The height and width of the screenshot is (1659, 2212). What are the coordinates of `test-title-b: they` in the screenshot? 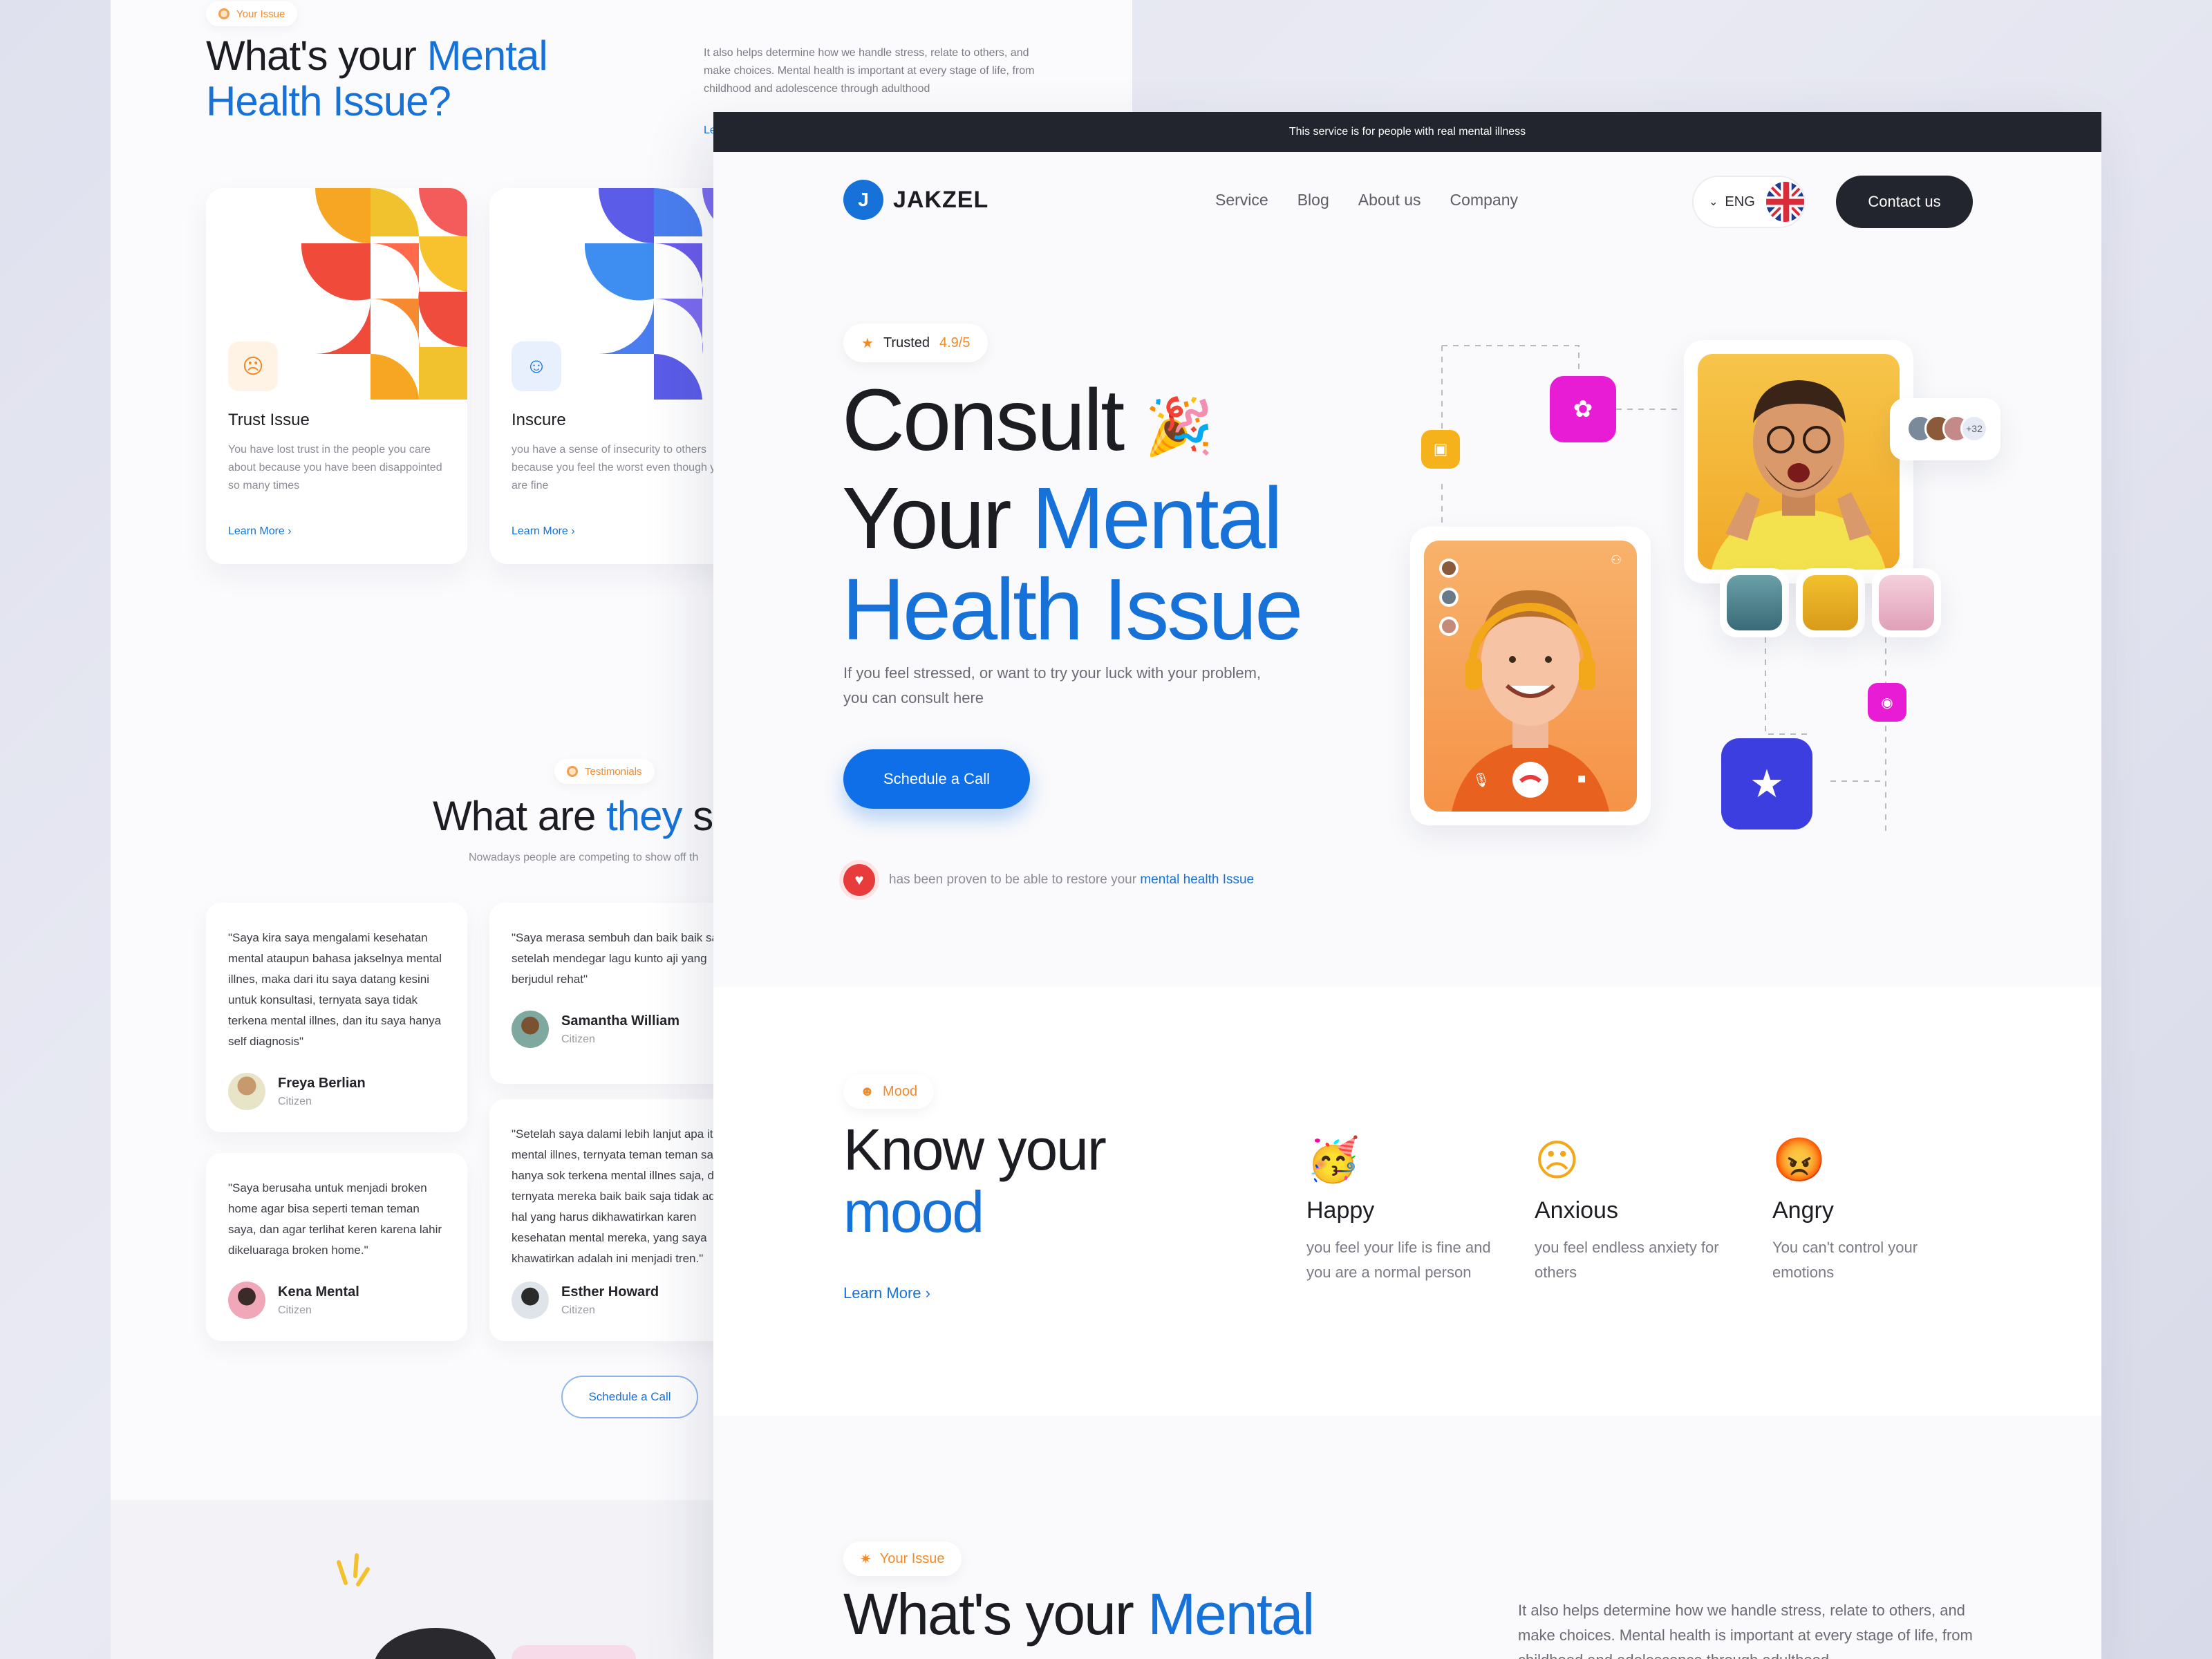 It's located at (644, 816).